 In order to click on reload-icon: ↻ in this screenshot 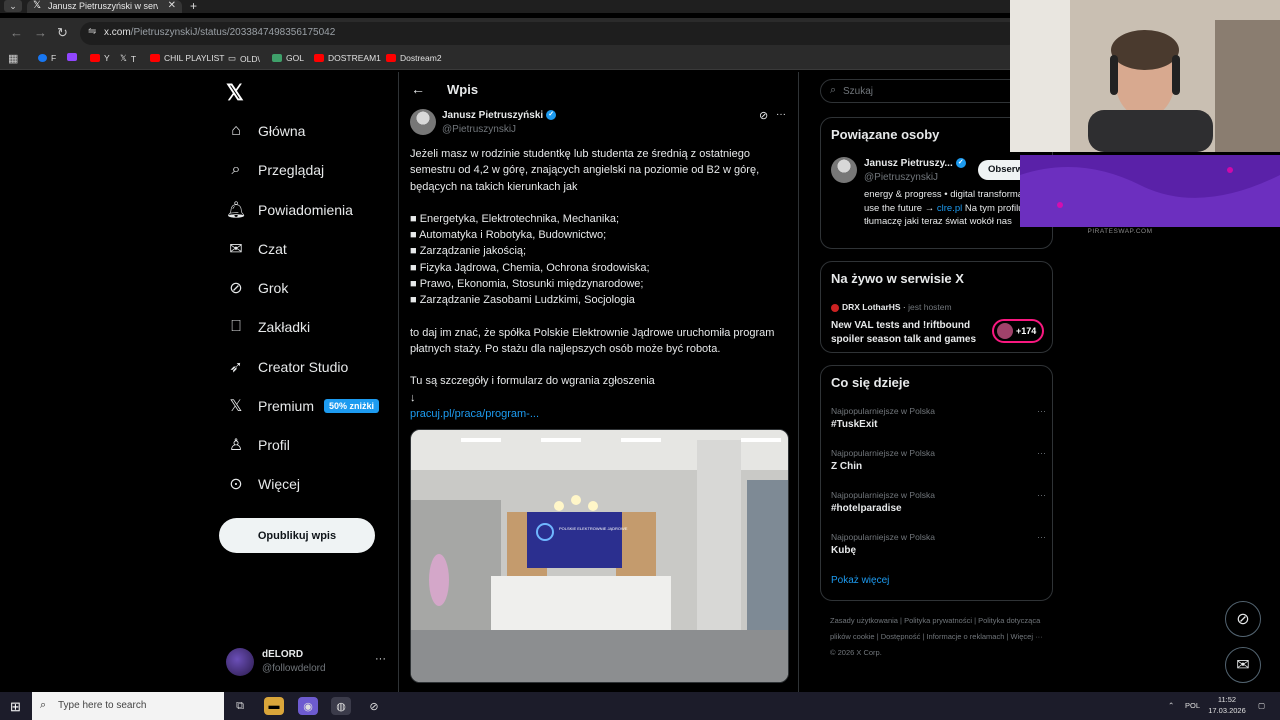, I will do `click(62, 33)`.